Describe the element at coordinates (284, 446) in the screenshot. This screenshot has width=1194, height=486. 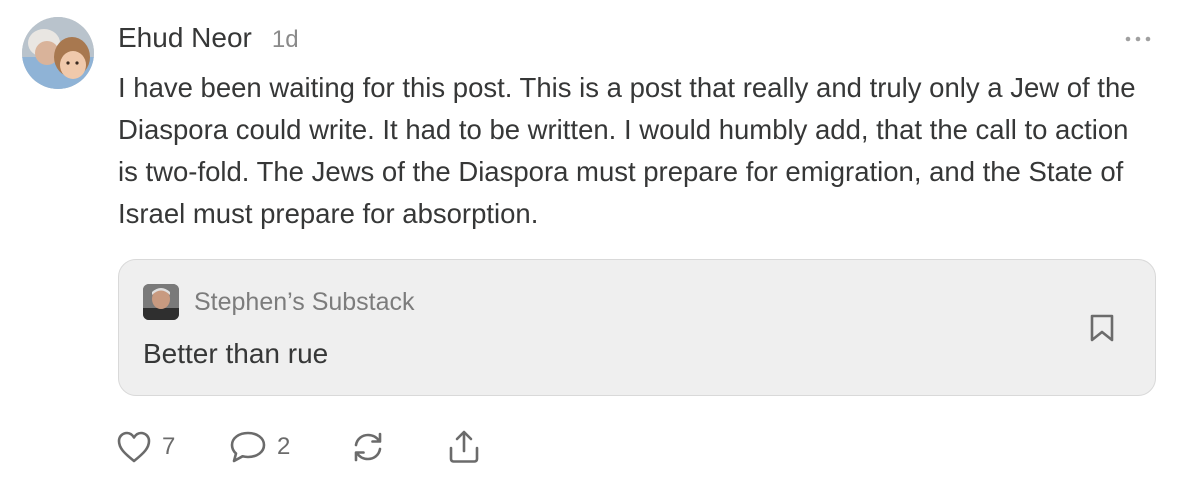
I see `reply-count: 2` at that location.